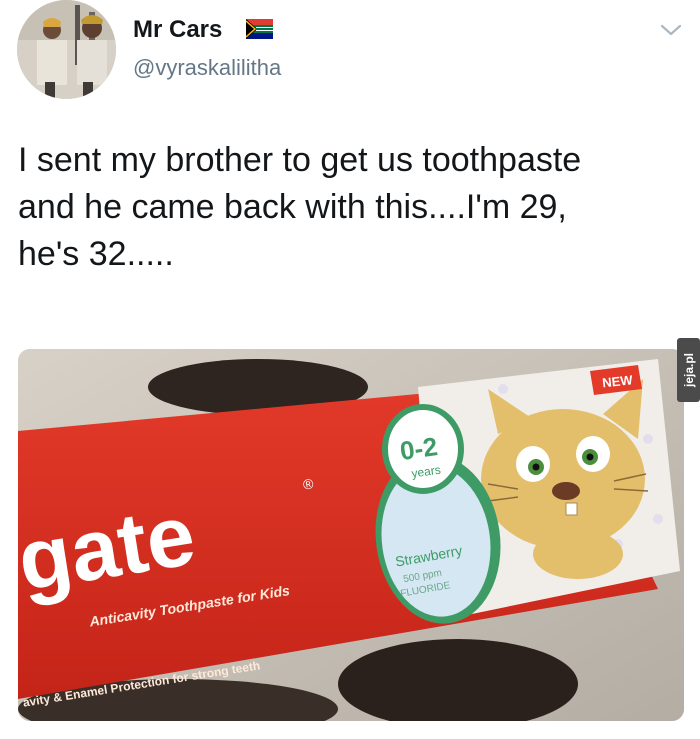 This screenshot has width=700, height=739. I want to click on tweet-text-line: I sent my brother to get us toothpaste, so click(300, 160).